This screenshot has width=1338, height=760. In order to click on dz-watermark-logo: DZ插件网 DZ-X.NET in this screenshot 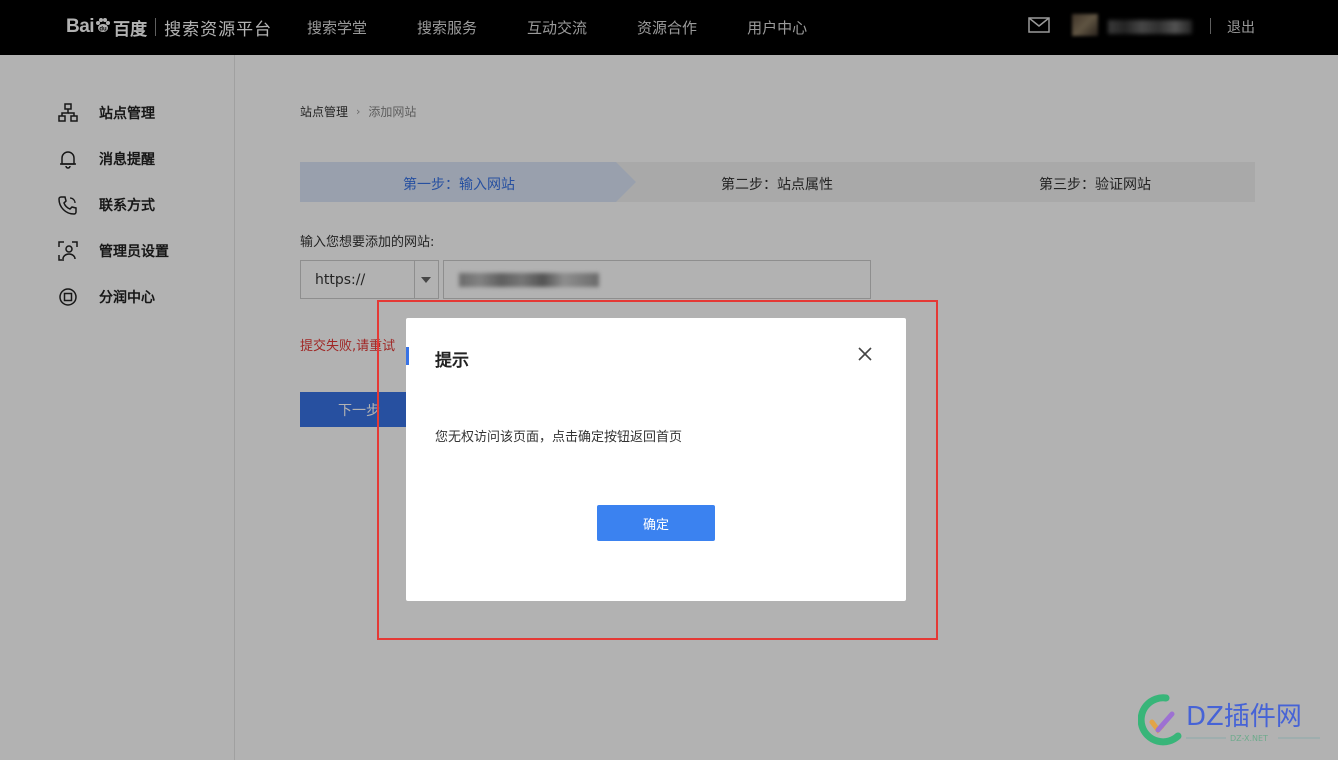, I will do `click(1229, 720)`.